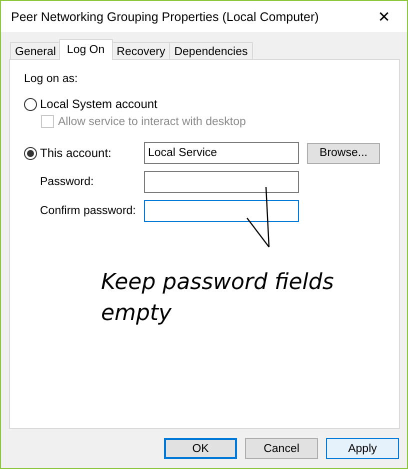  What do you see at coordinates (221, 153) in the screenshot?
I see `account-field: Local Service` at bounding box center [221, 153].